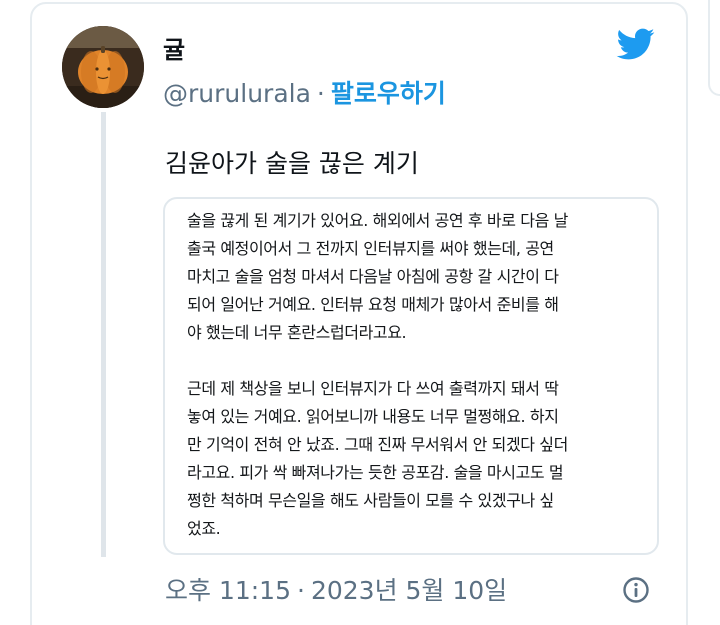  I want to click on quote-line: 마치고 술을 엄청 마셔서 다음날 아침에 공항 갈 시간이 다, so click(373, 276).